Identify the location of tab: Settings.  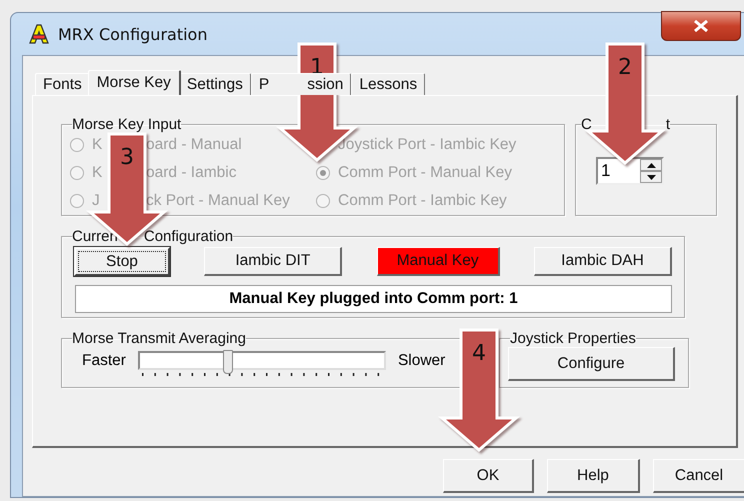
(214, 84).